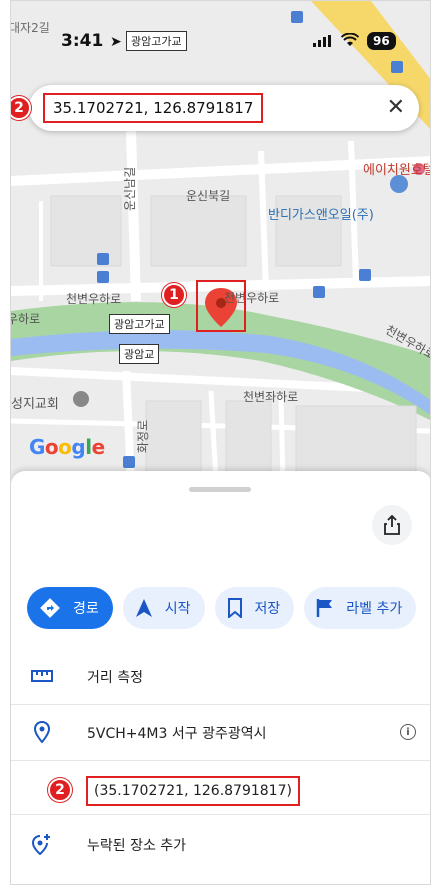 This screenshot has height=885, width=440. What do you see at coordinates (139, 324) in the screenshot?
I see `map-chip-bridge: 광암고가교` at bounding box center [139, 324].